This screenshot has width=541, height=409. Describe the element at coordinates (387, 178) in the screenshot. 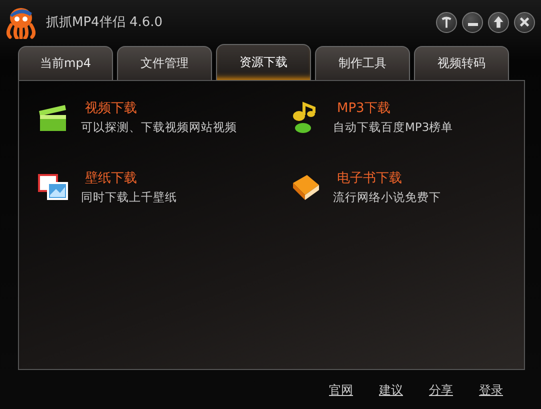

I see `feature-link: 电子书下载` at that location.